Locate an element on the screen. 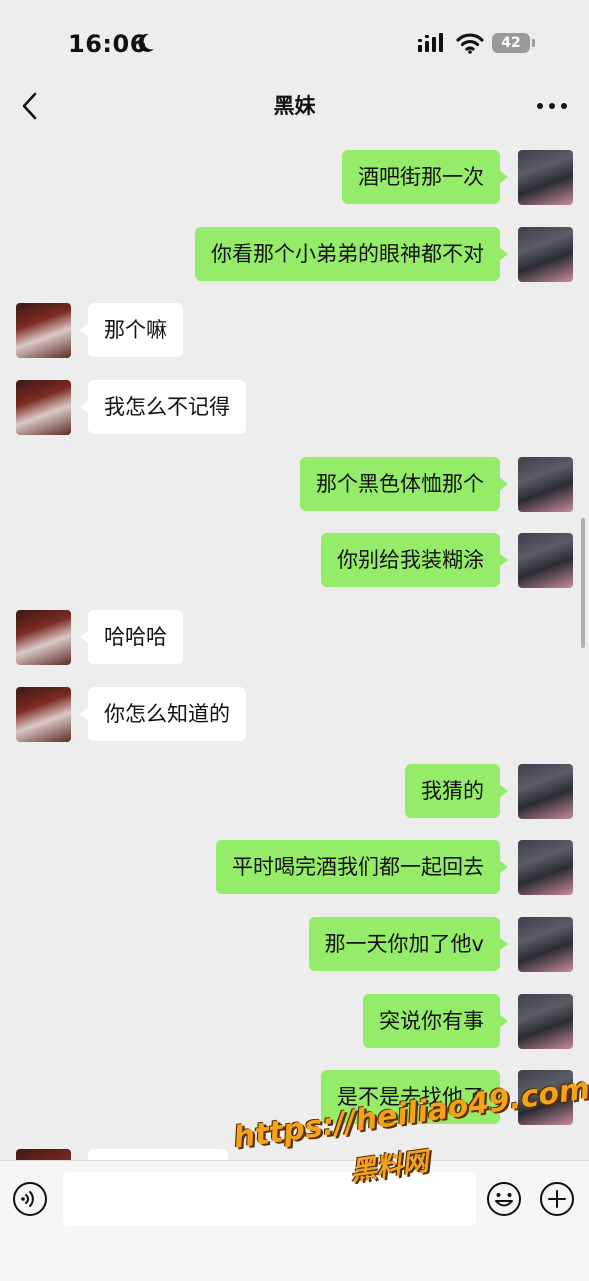  message-bubble: 那个黑色体恤那个 is located at coordinates (404, 484).